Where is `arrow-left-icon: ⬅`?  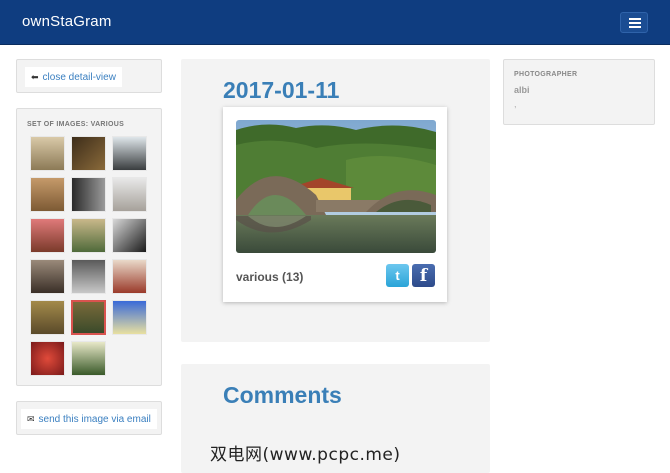
arrow-left-icon: ⬅ is located at coordinates (35, 76).